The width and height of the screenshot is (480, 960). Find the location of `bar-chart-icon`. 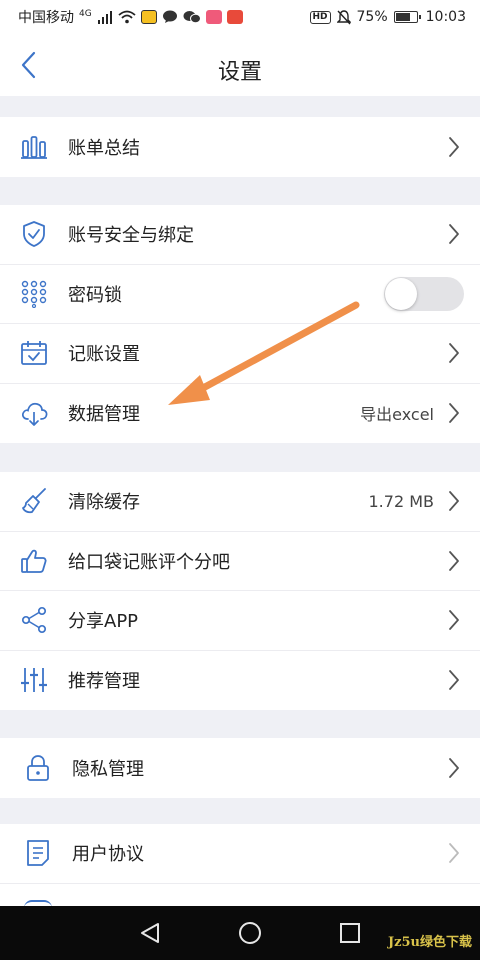

bar-chart-icon is located at coordinates (34, 147).